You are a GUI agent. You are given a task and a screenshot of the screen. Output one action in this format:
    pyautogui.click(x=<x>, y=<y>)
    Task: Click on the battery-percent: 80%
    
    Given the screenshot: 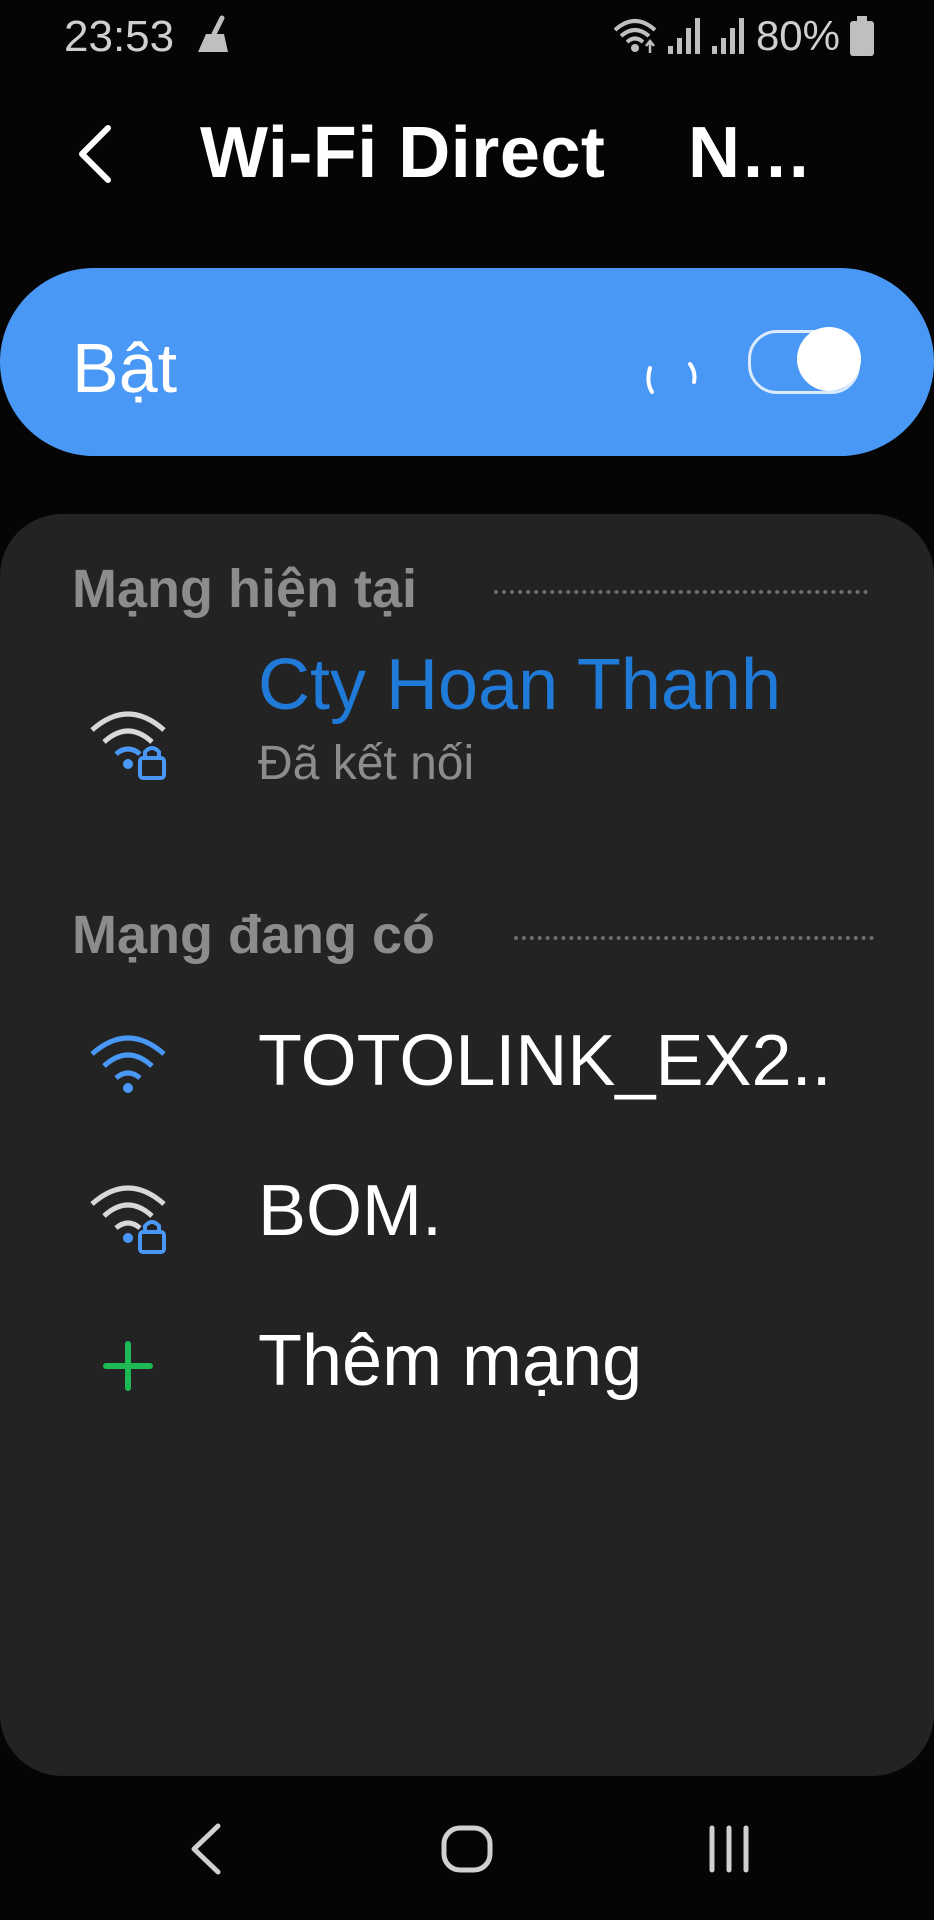 What is the action you would take?
    pyautogui.click(x=797, y=35)
    